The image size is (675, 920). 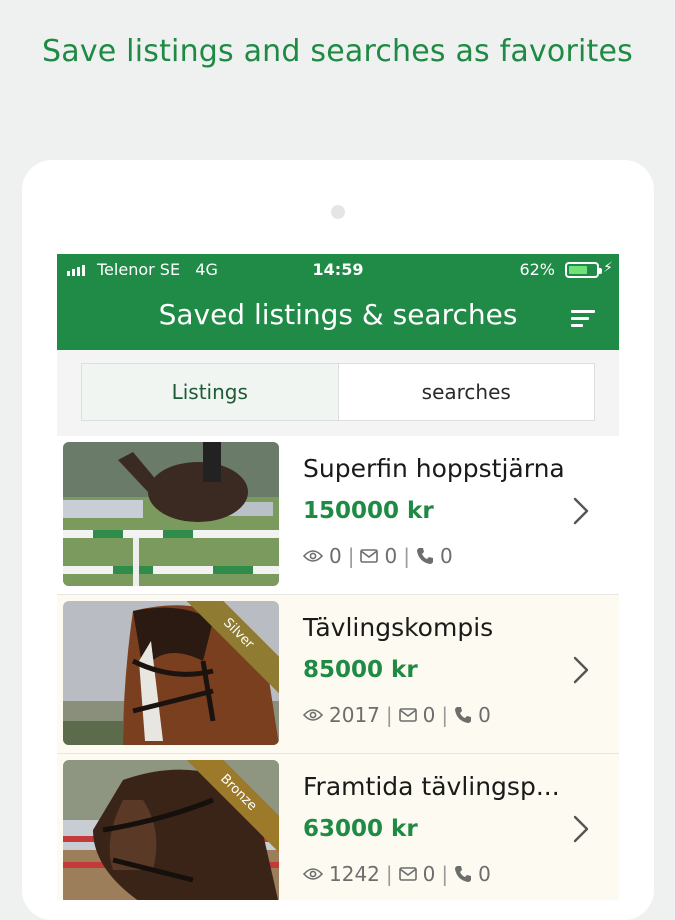 What do you see at coordinates (337, 51) in the screenshot?
I see `headline: Save listings and searches as favorites` at bounding box center [337, 51].